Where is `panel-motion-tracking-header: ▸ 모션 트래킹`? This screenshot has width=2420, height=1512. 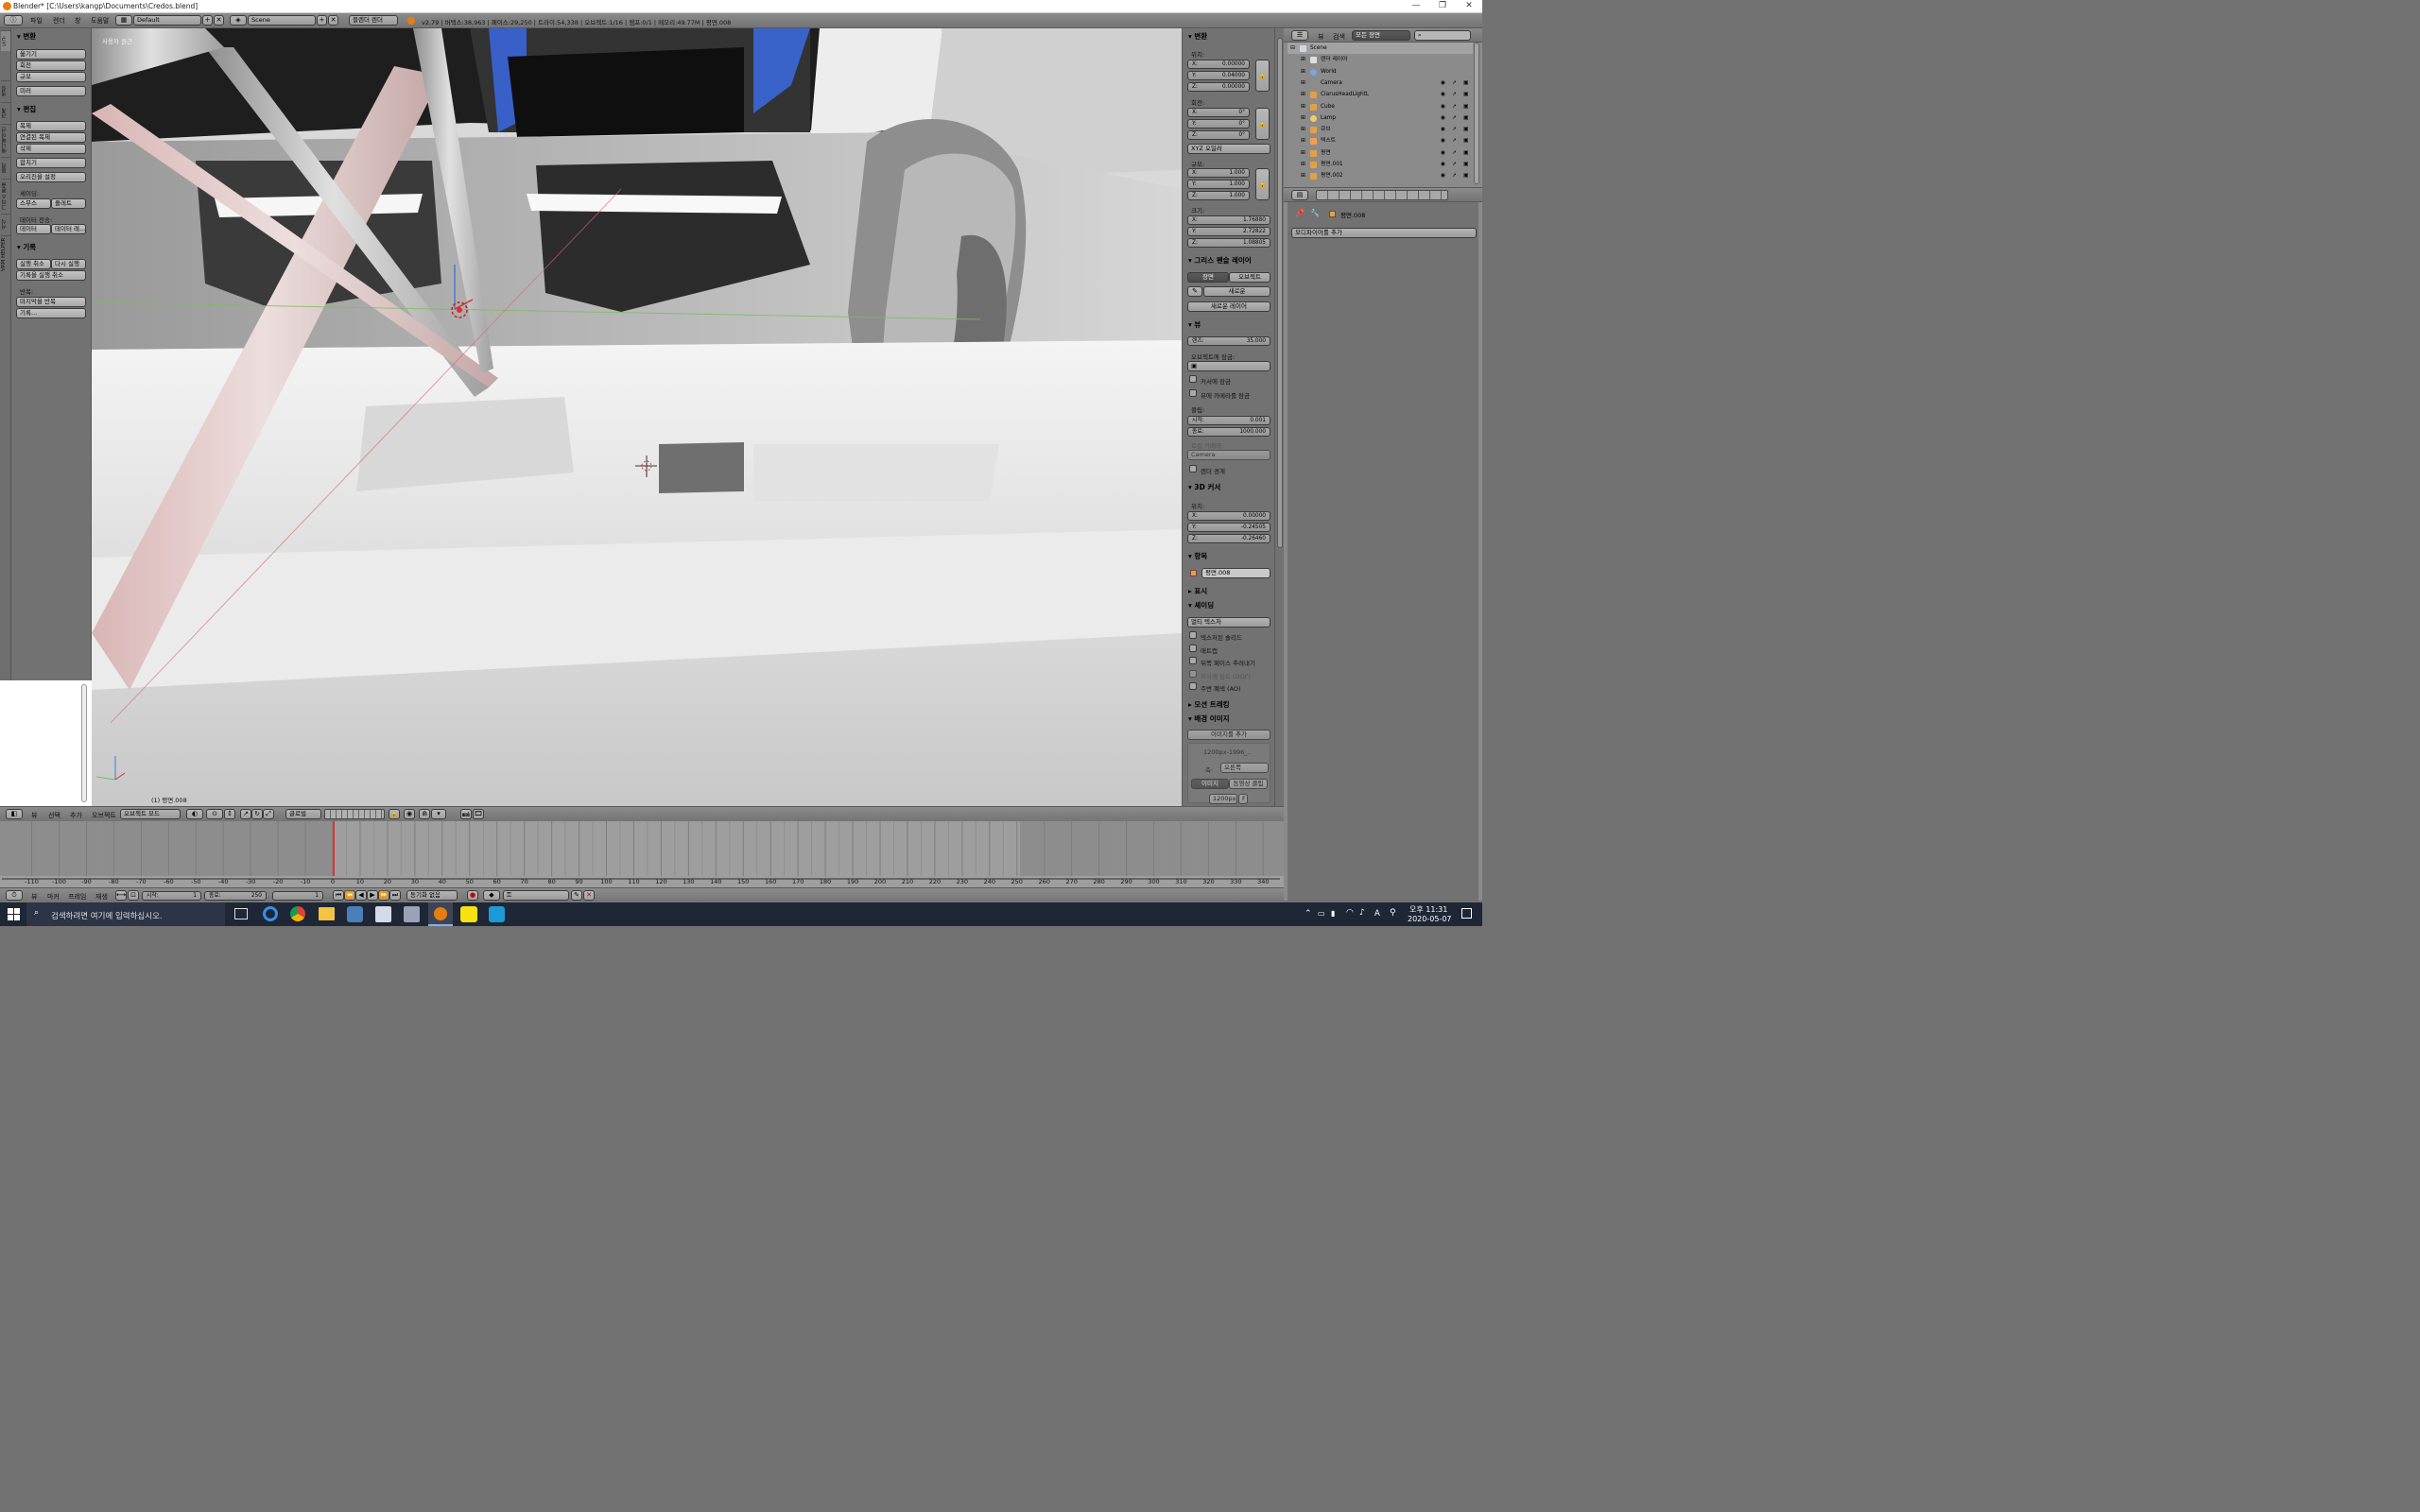 panel-motion-tracking-header: ▸ 모션 트래킹 is located at coordinates (1209, 704).